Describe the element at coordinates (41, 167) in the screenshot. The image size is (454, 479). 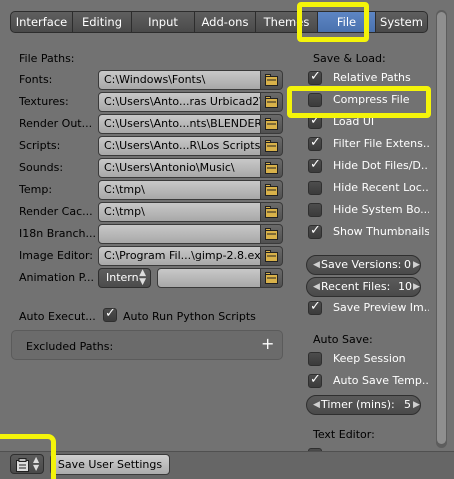
I see `path-label: Sounds:` at that location.